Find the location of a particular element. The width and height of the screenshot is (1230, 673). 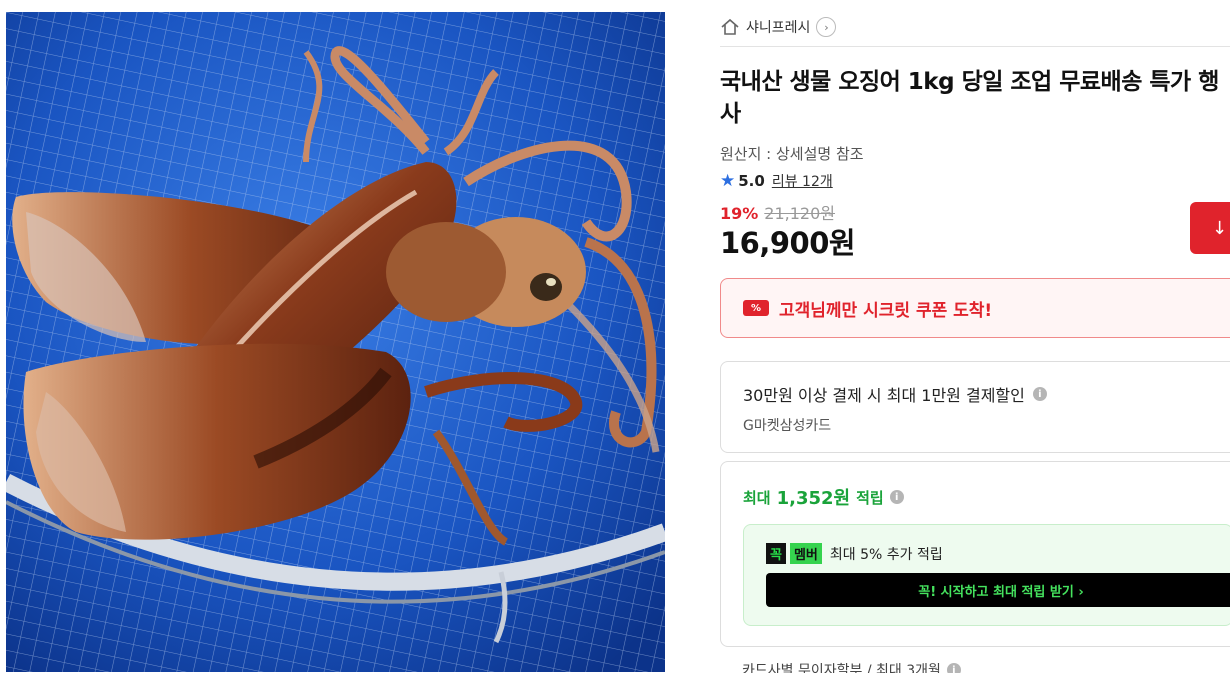

coupon-download-button: ↓ is located at coordinates (1210, 228).